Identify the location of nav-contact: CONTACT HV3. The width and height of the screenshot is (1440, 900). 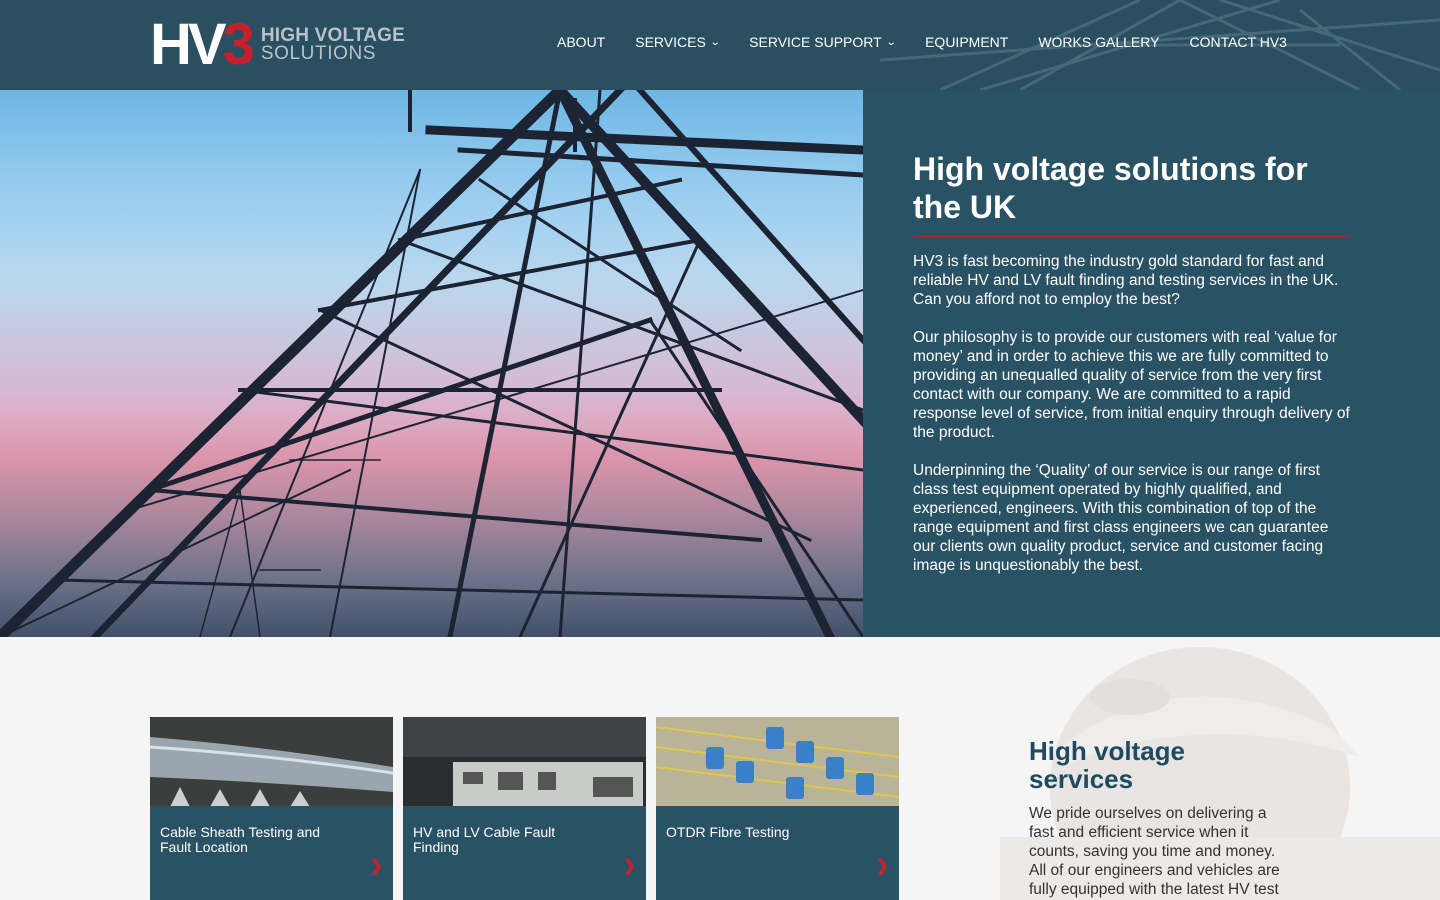
(1238, 42).